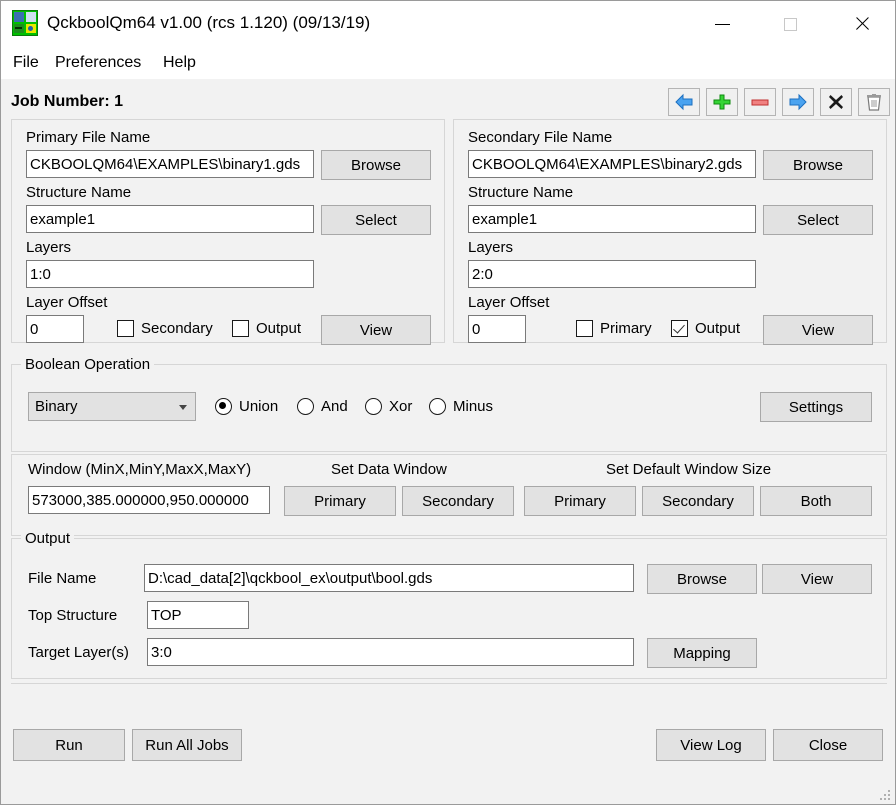  I want to click on boolean-mode-value: Binary, so click(56, 406).